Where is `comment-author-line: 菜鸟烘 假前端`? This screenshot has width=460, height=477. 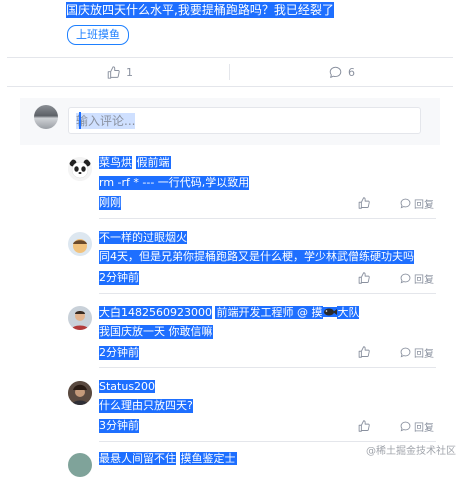
comment-author-line: 菜鸟烘 假前端 is located at coordinates (135, 163).